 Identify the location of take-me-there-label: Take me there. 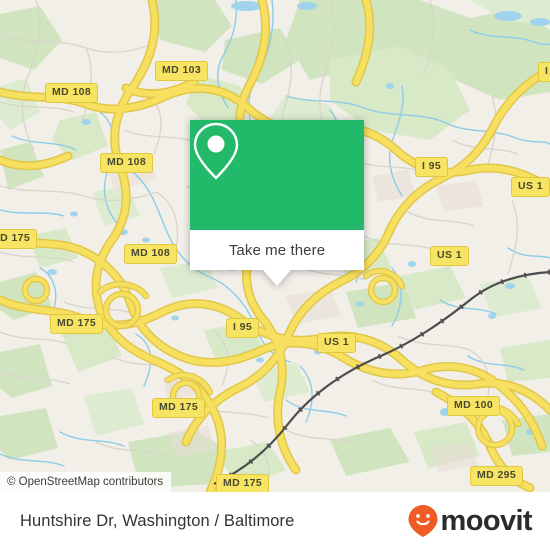
(277, 250).